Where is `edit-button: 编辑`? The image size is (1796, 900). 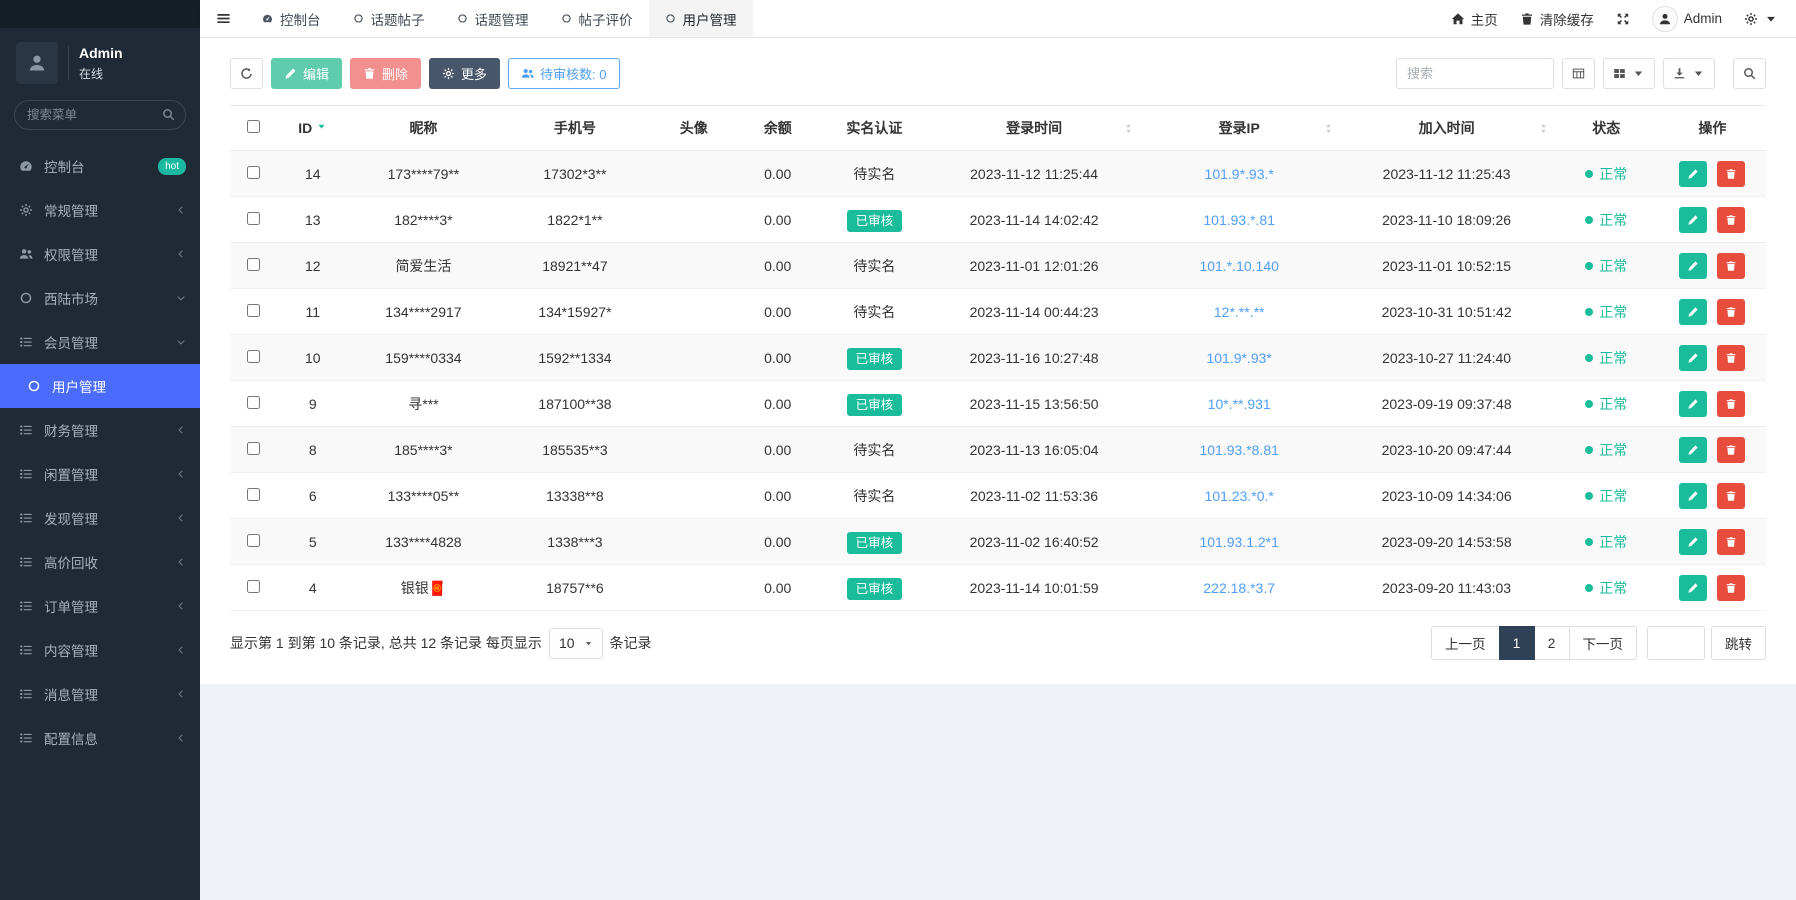
edit-button: 编辑 is located at coordinates (307, 73).